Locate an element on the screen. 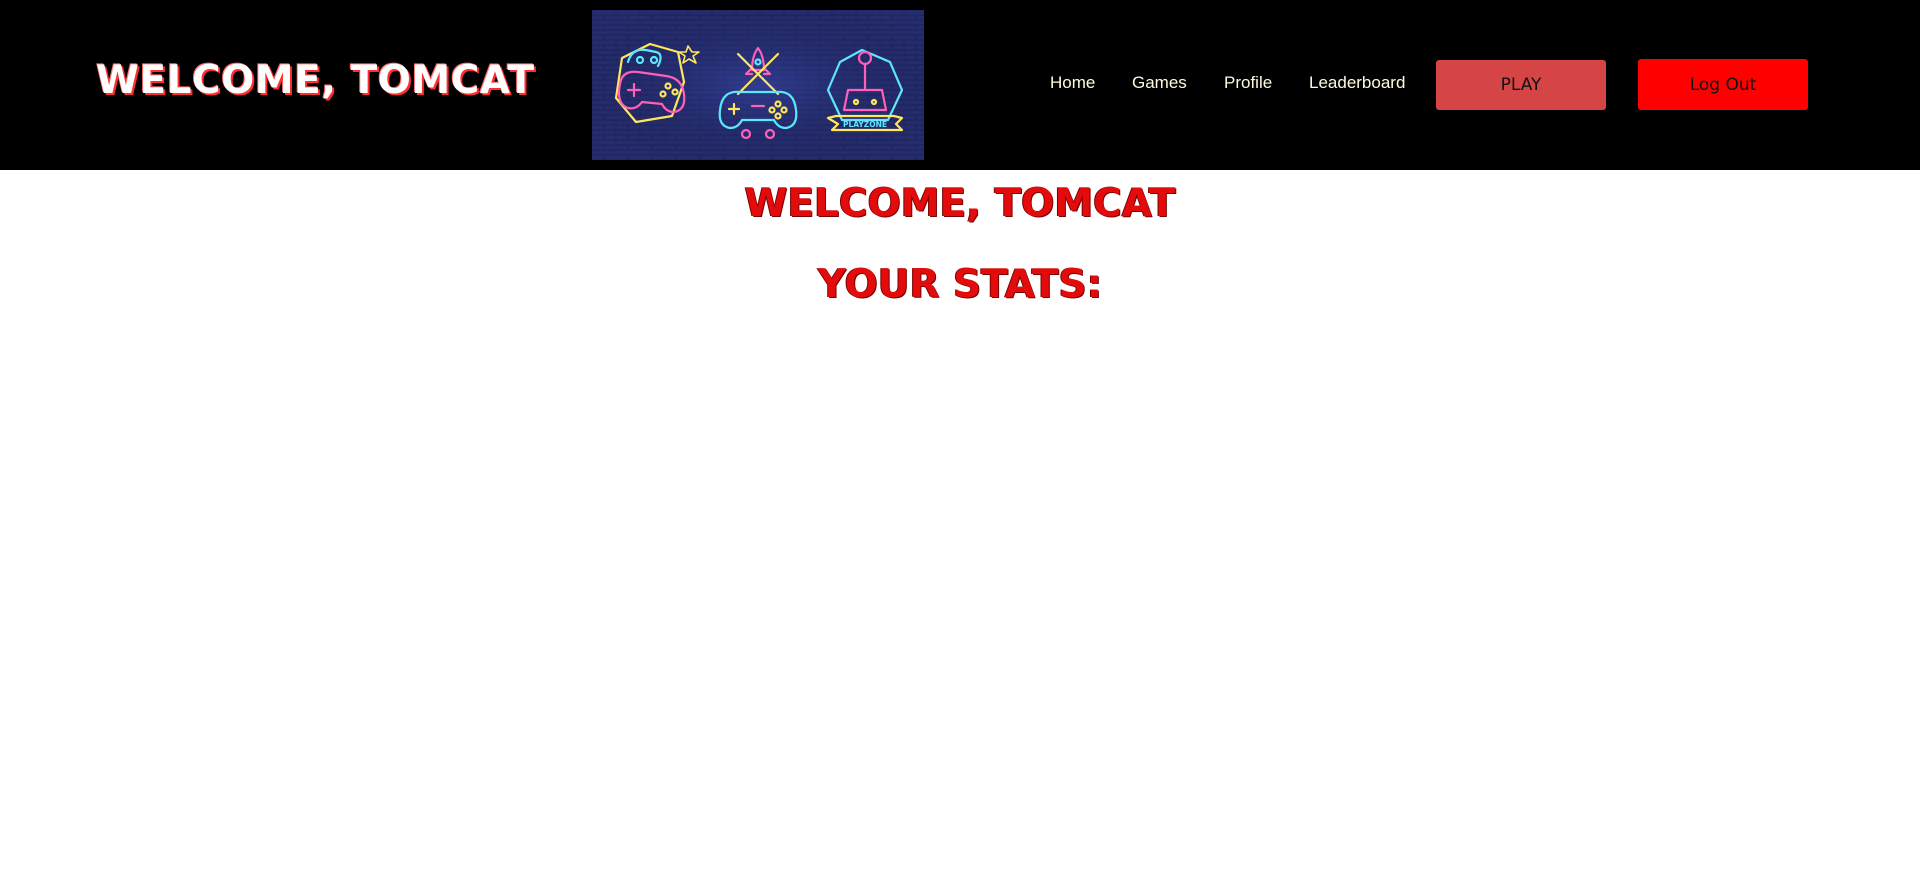 This screenshot has width=1920, height=872. nav-profile: Profile is located at coordinates (1248, 83).